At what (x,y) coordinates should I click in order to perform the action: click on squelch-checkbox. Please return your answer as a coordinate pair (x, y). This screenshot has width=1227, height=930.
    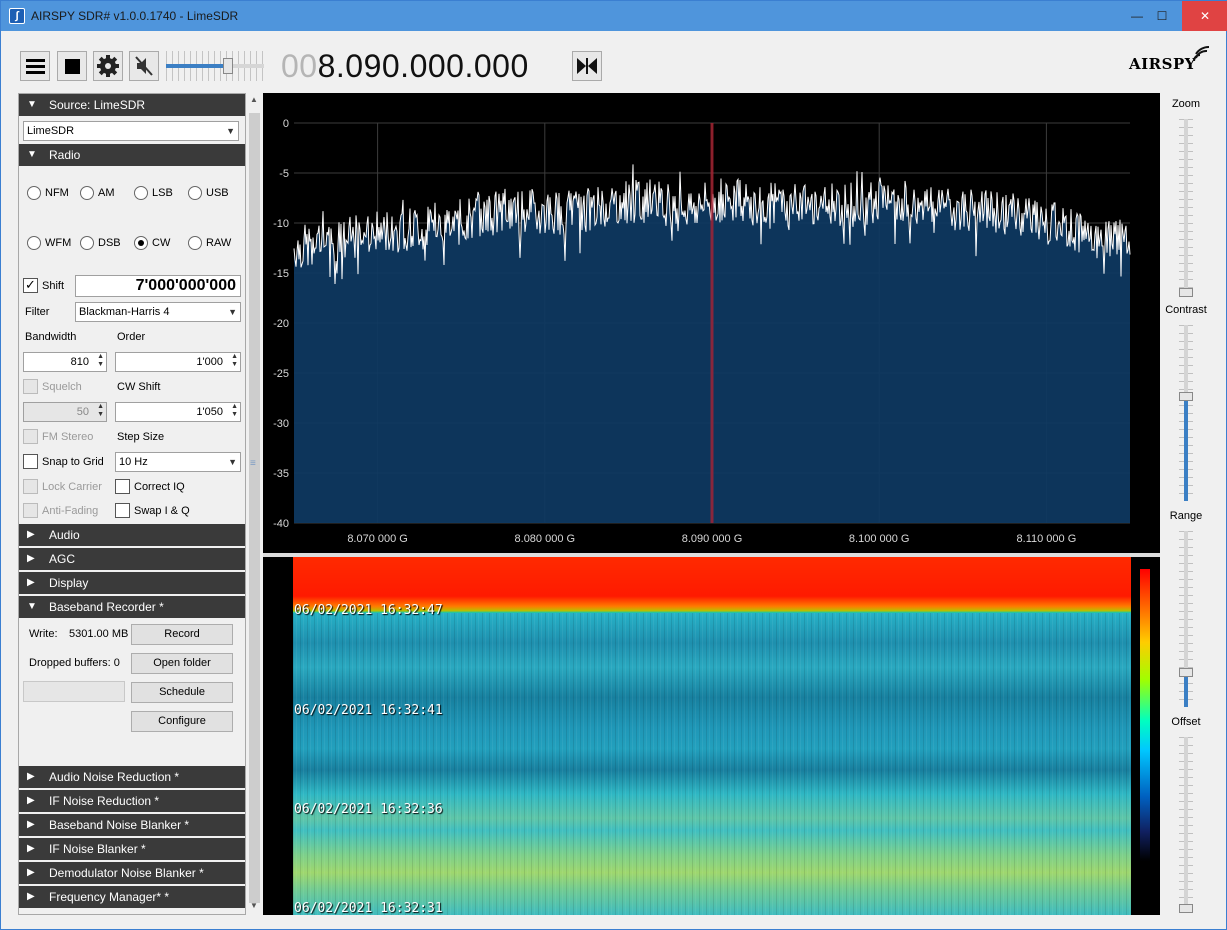
    Looking at the image, I should click on (30, 386).